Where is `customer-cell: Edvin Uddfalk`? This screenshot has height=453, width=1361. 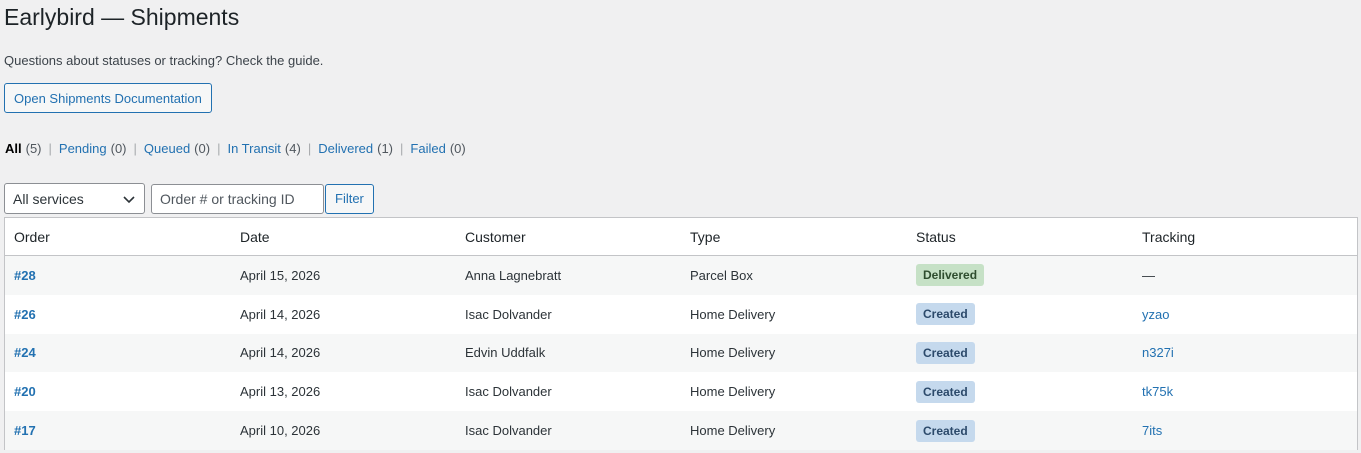
customer-cell: Edvin Uddfalk is located at coordinates (505, 353).